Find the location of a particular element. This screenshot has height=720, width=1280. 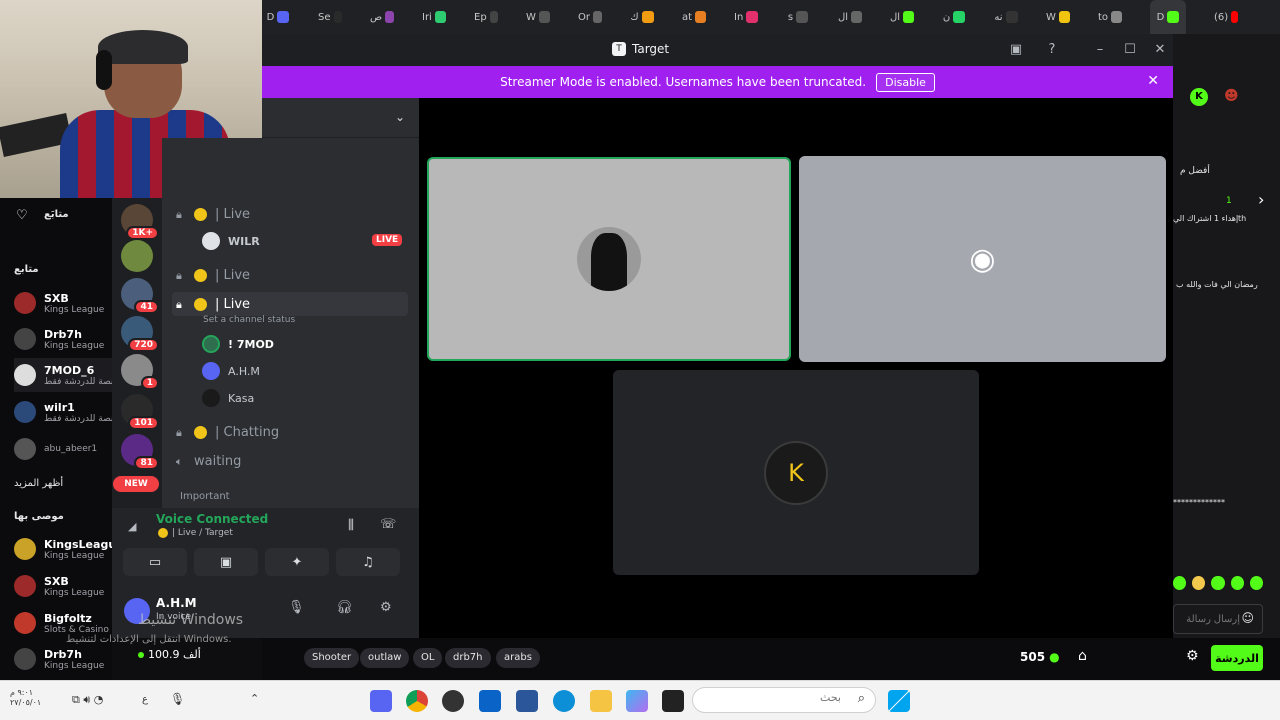

noise-suppression-icon: ⫼ is located at coordinates (351, 525).